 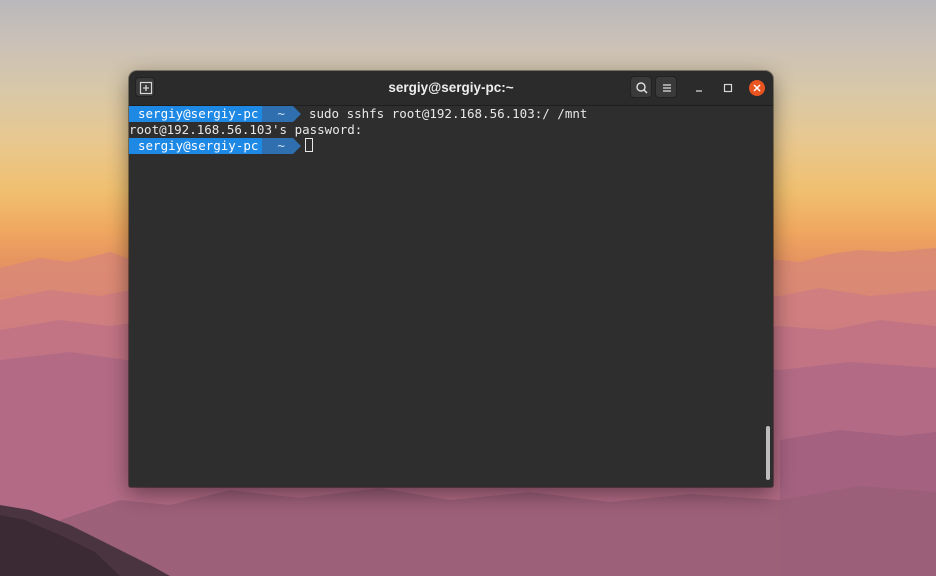 I want to click on close-icon, so click(x=757, y=88).